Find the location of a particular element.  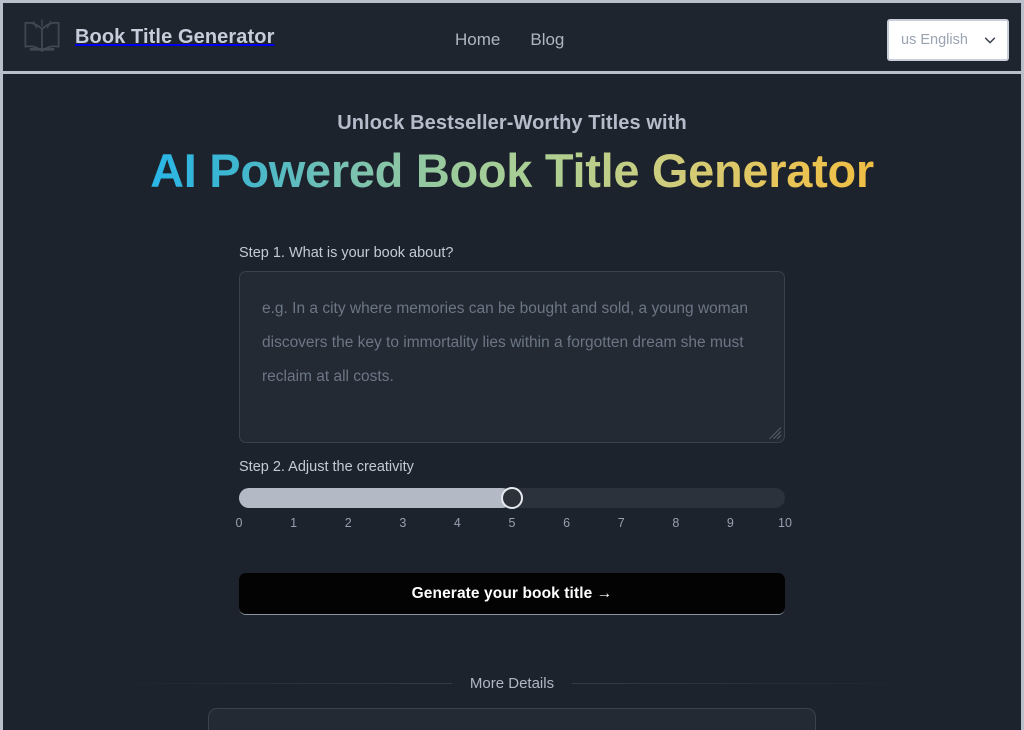

slider-tick: 7 is located at coordinates (621, 523).